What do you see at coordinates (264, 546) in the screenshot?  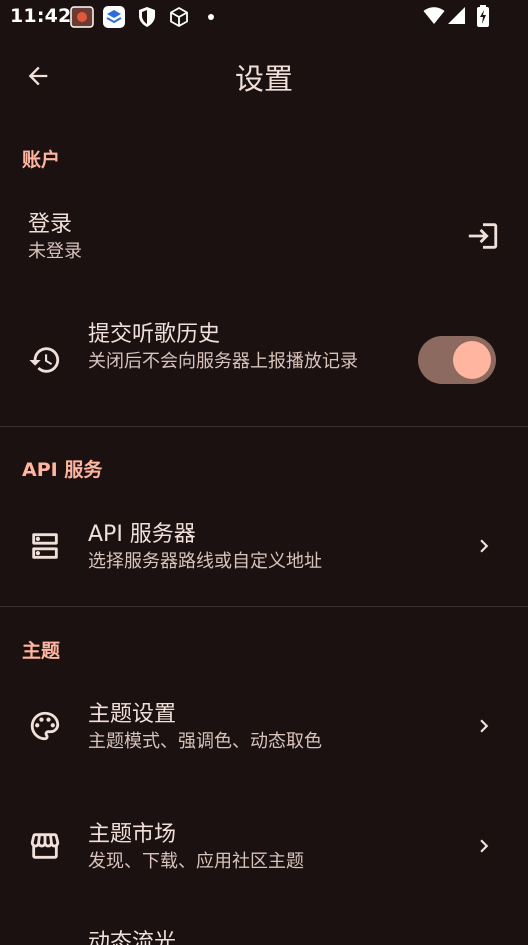 I see `api-server-item: API 服务器 选择服务器路线或自定义地址` at bounding box center [264, 546].